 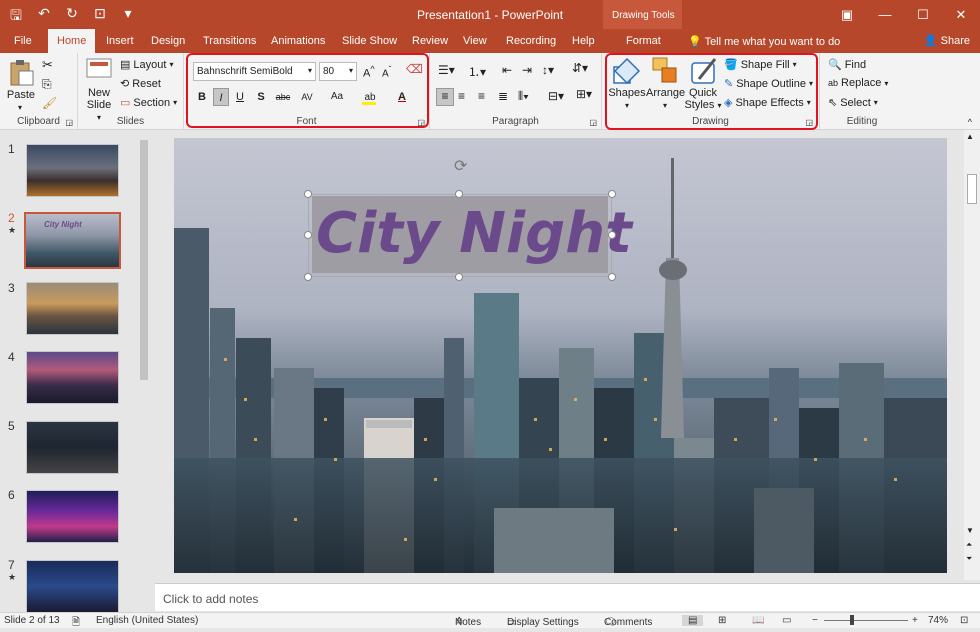 I want to click on copy-icon: ⎘, so click(x=47, y=84).